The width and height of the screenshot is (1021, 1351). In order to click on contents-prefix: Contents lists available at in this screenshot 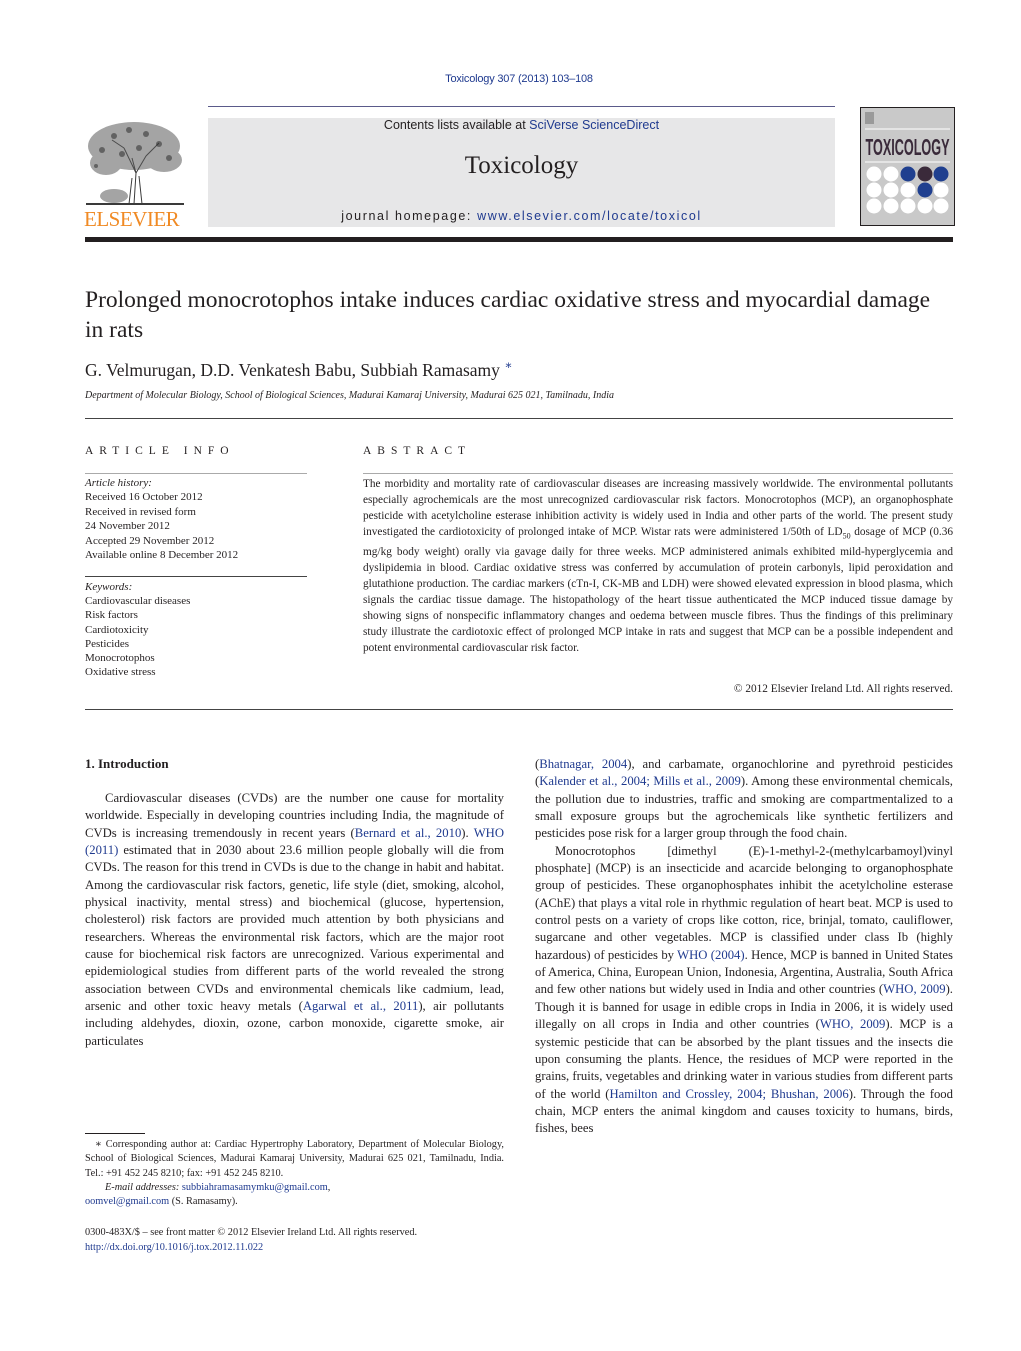, I will do `click(456, 125)`.